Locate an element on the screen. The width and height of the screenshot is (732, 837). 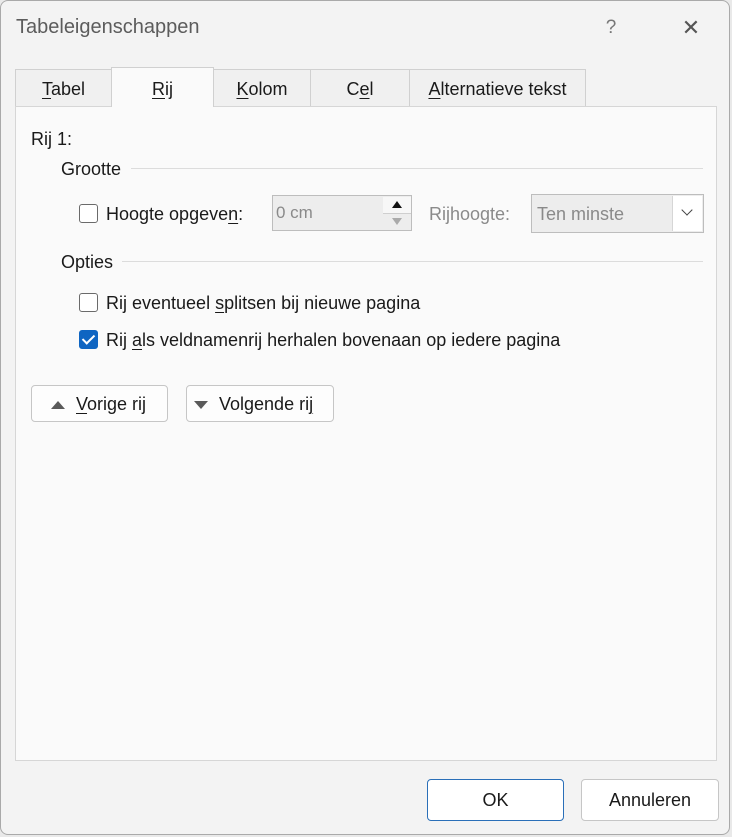
tab-alternatieve-tekst: Alternatieve tekst is located at coordinates (497, 87).